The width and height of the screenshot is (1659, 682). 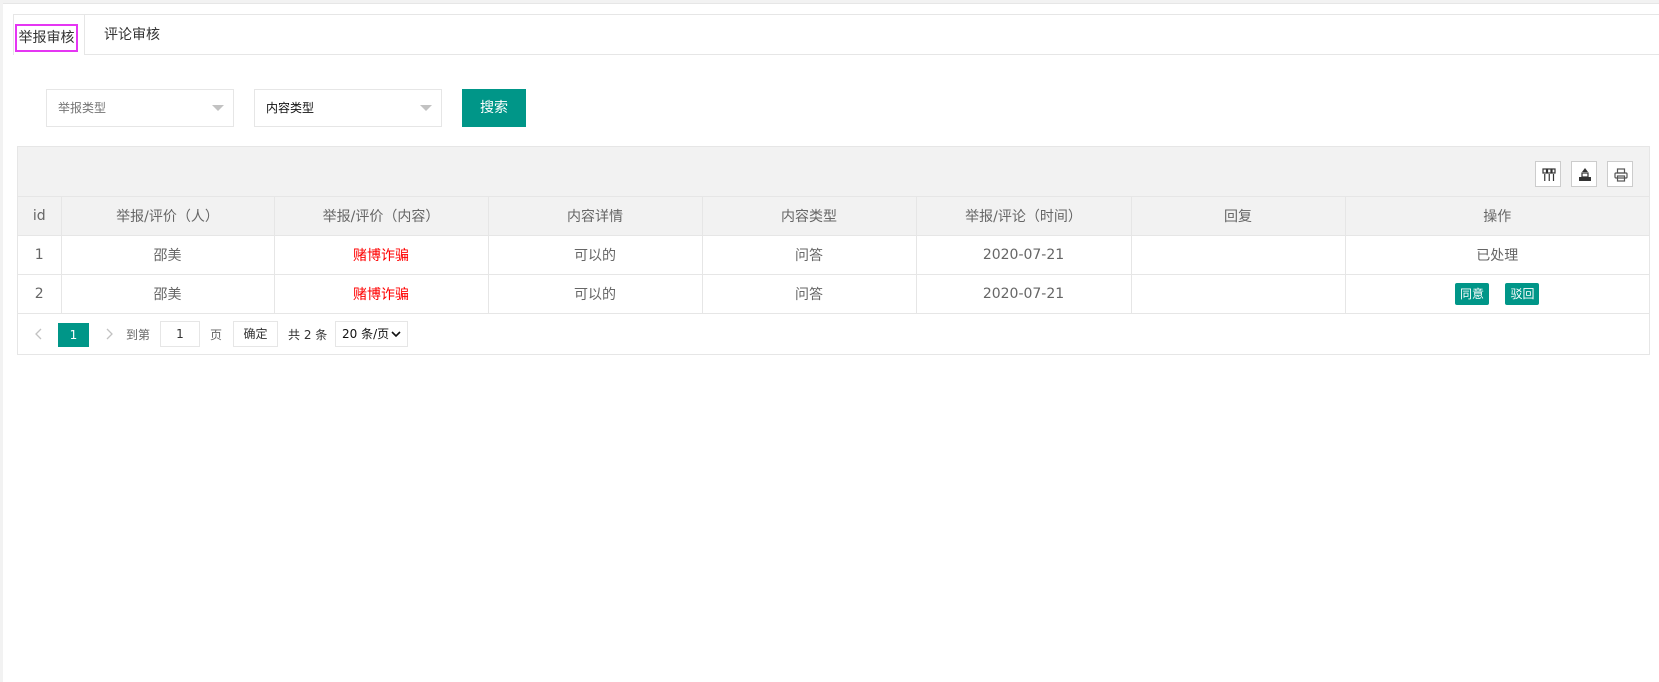 I want to click on columns-icon, so click(x=1548, y=174).